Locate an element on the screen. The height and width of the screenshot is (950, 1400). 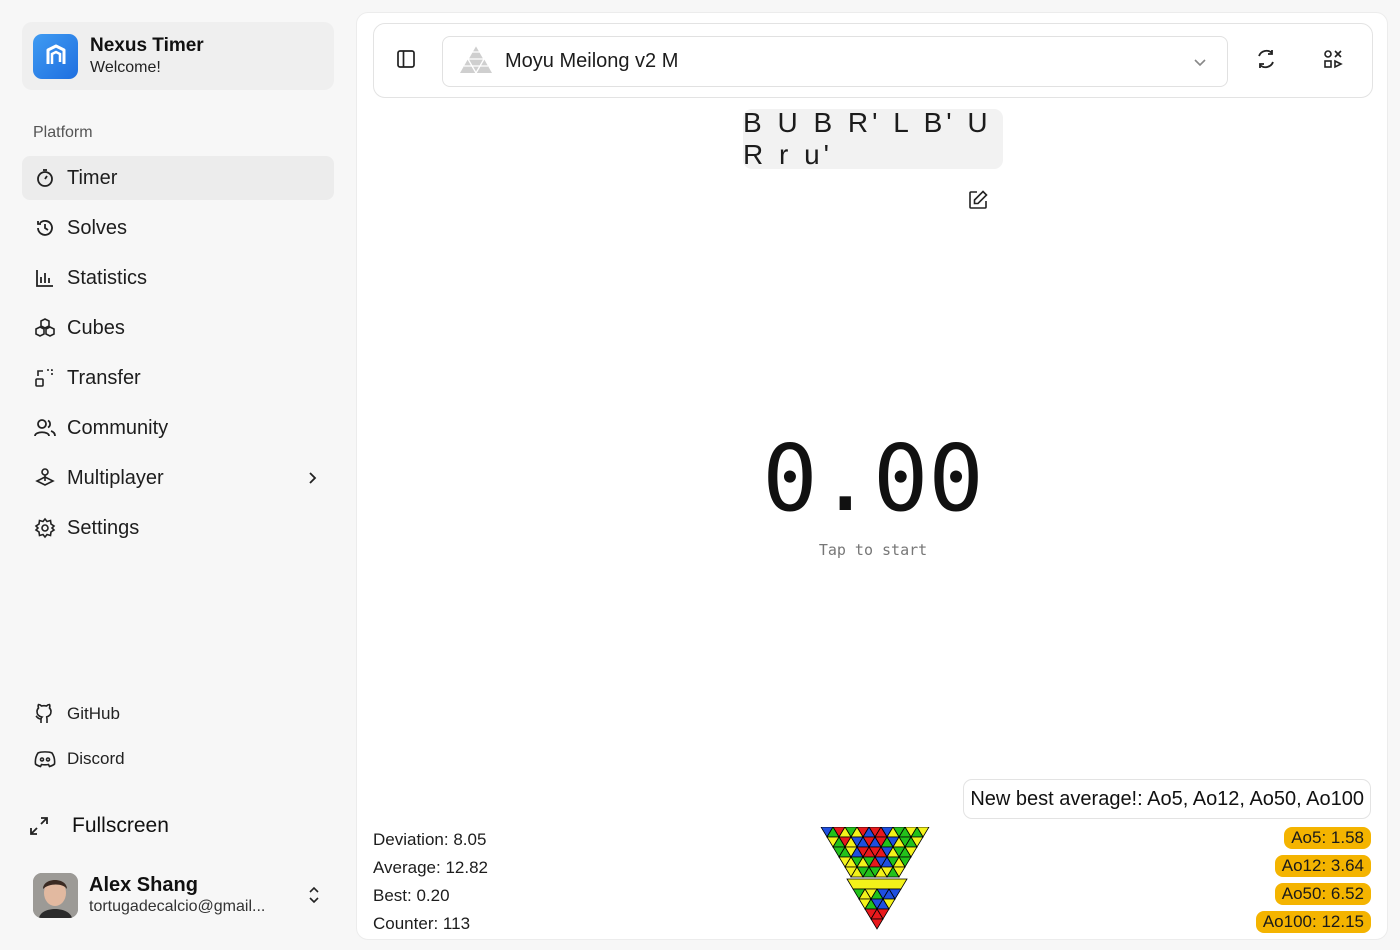
sidebar-toggle-button is located at coordinates (406, 61).